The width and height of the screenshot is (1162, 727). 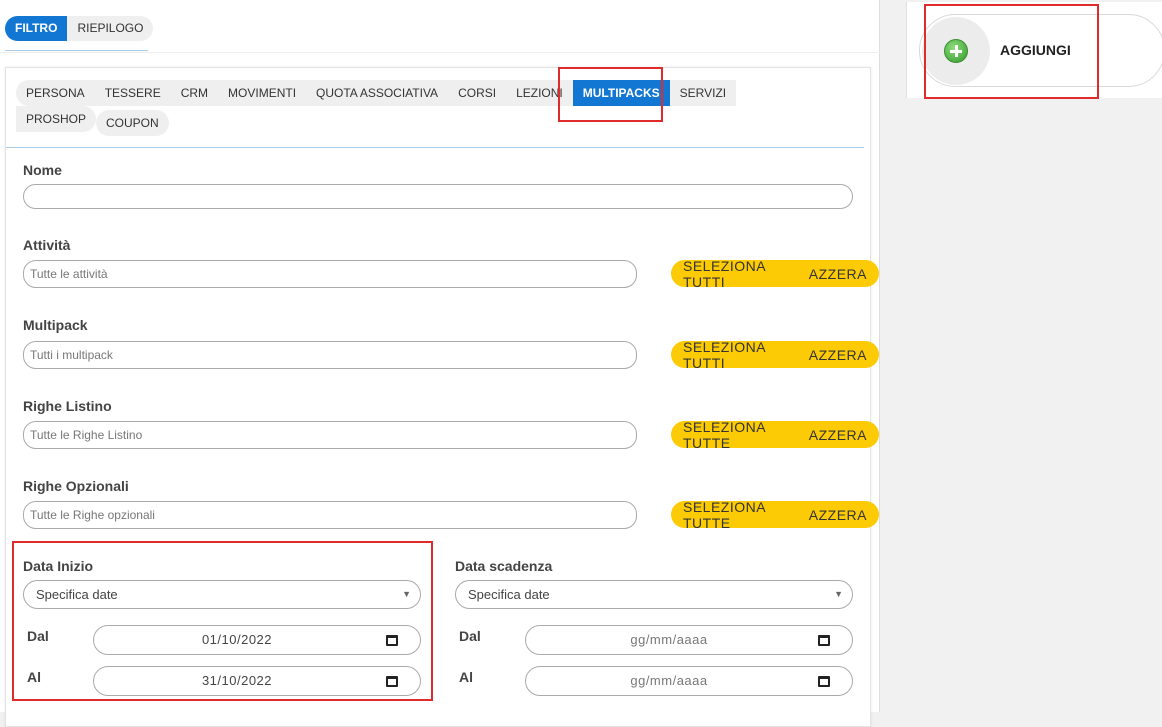 I want to click on righe-listino-label: Righe Listino, so click(x=67, y=406).